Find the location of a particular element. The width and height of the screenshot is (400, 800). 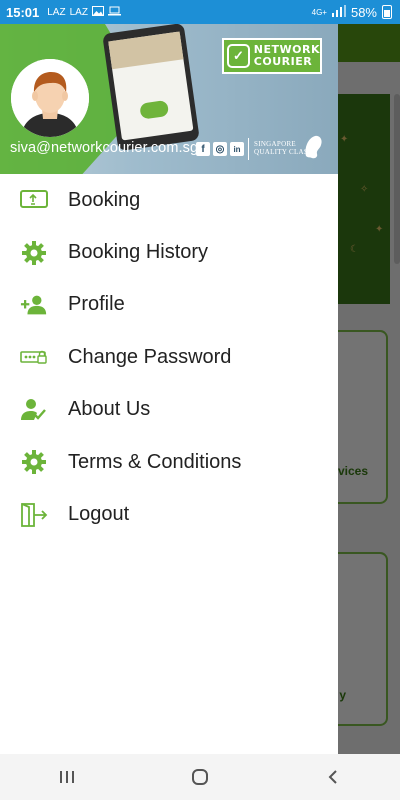

status-bar: 15:01 LAZ LAZ 4G+ 58% is located at coordinates (200, 12).